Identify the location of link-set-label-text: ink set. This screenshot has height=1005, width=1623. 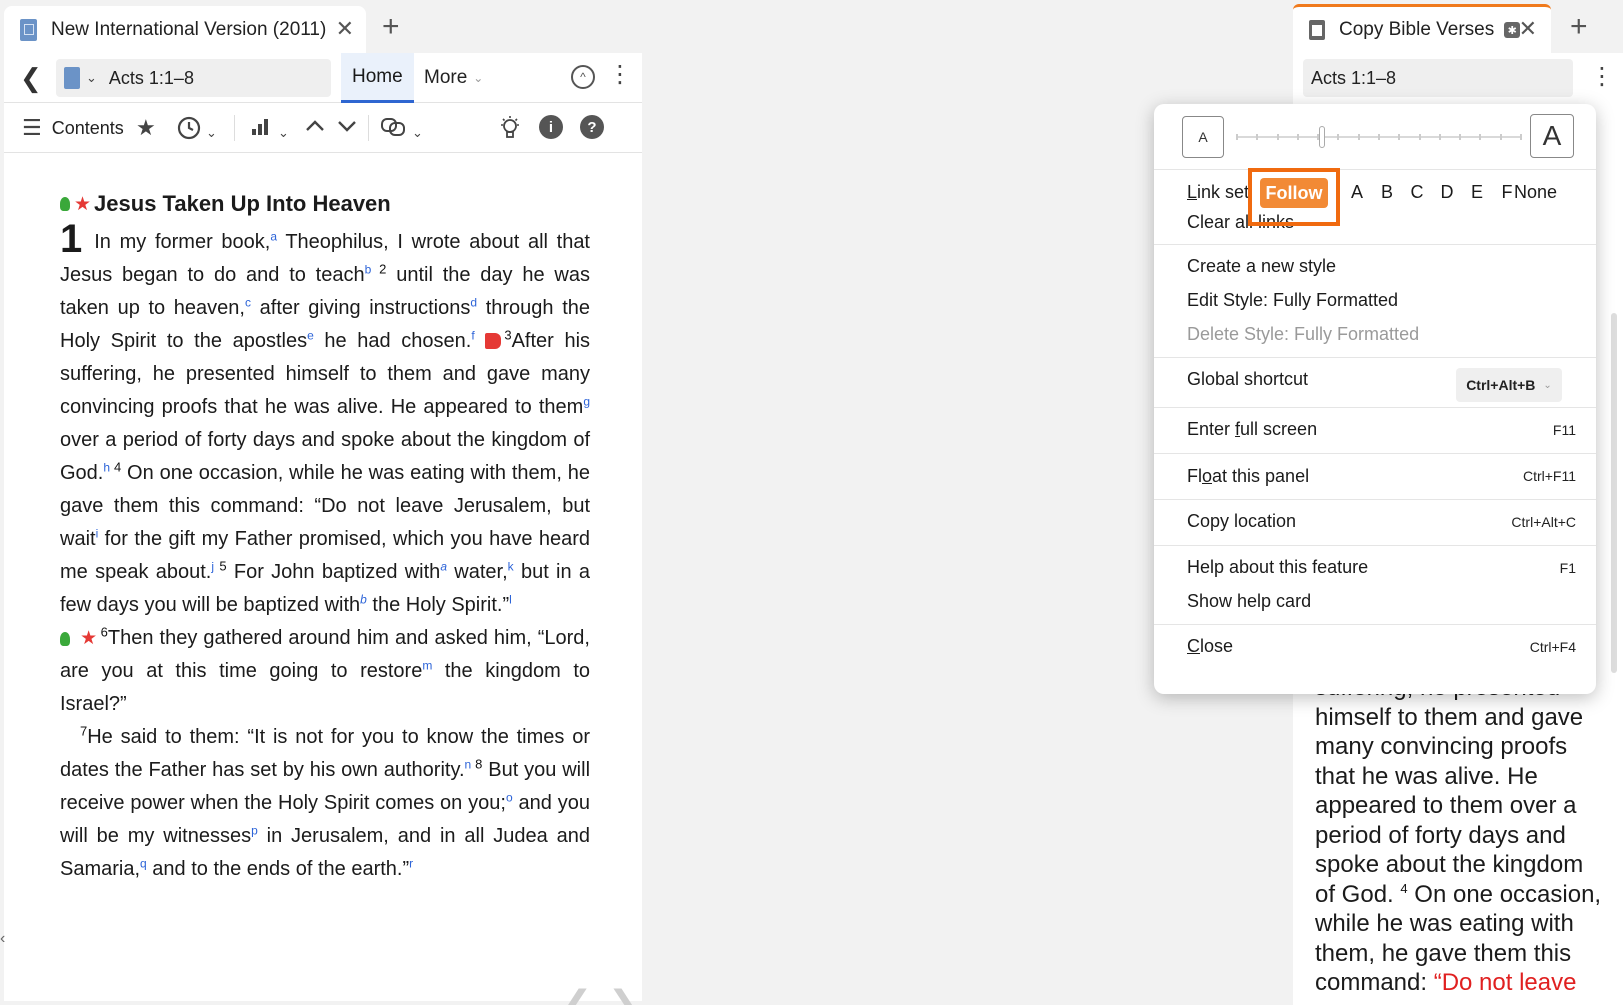
(1223, 192).